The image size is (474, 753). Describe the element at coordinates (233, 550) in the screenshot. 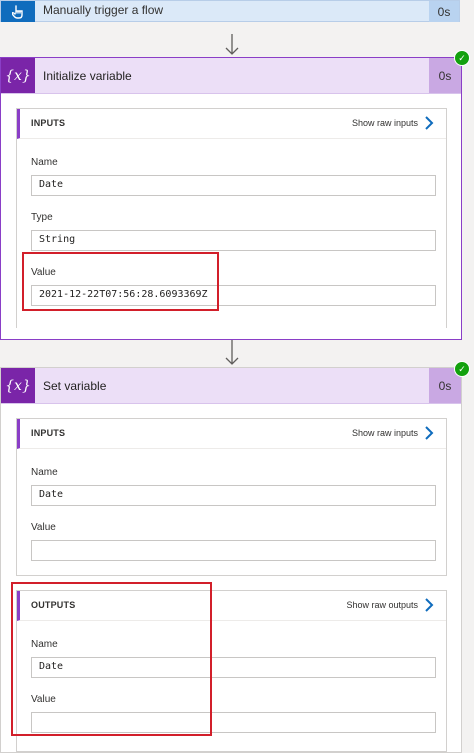

I see `set-value-field` at that location.